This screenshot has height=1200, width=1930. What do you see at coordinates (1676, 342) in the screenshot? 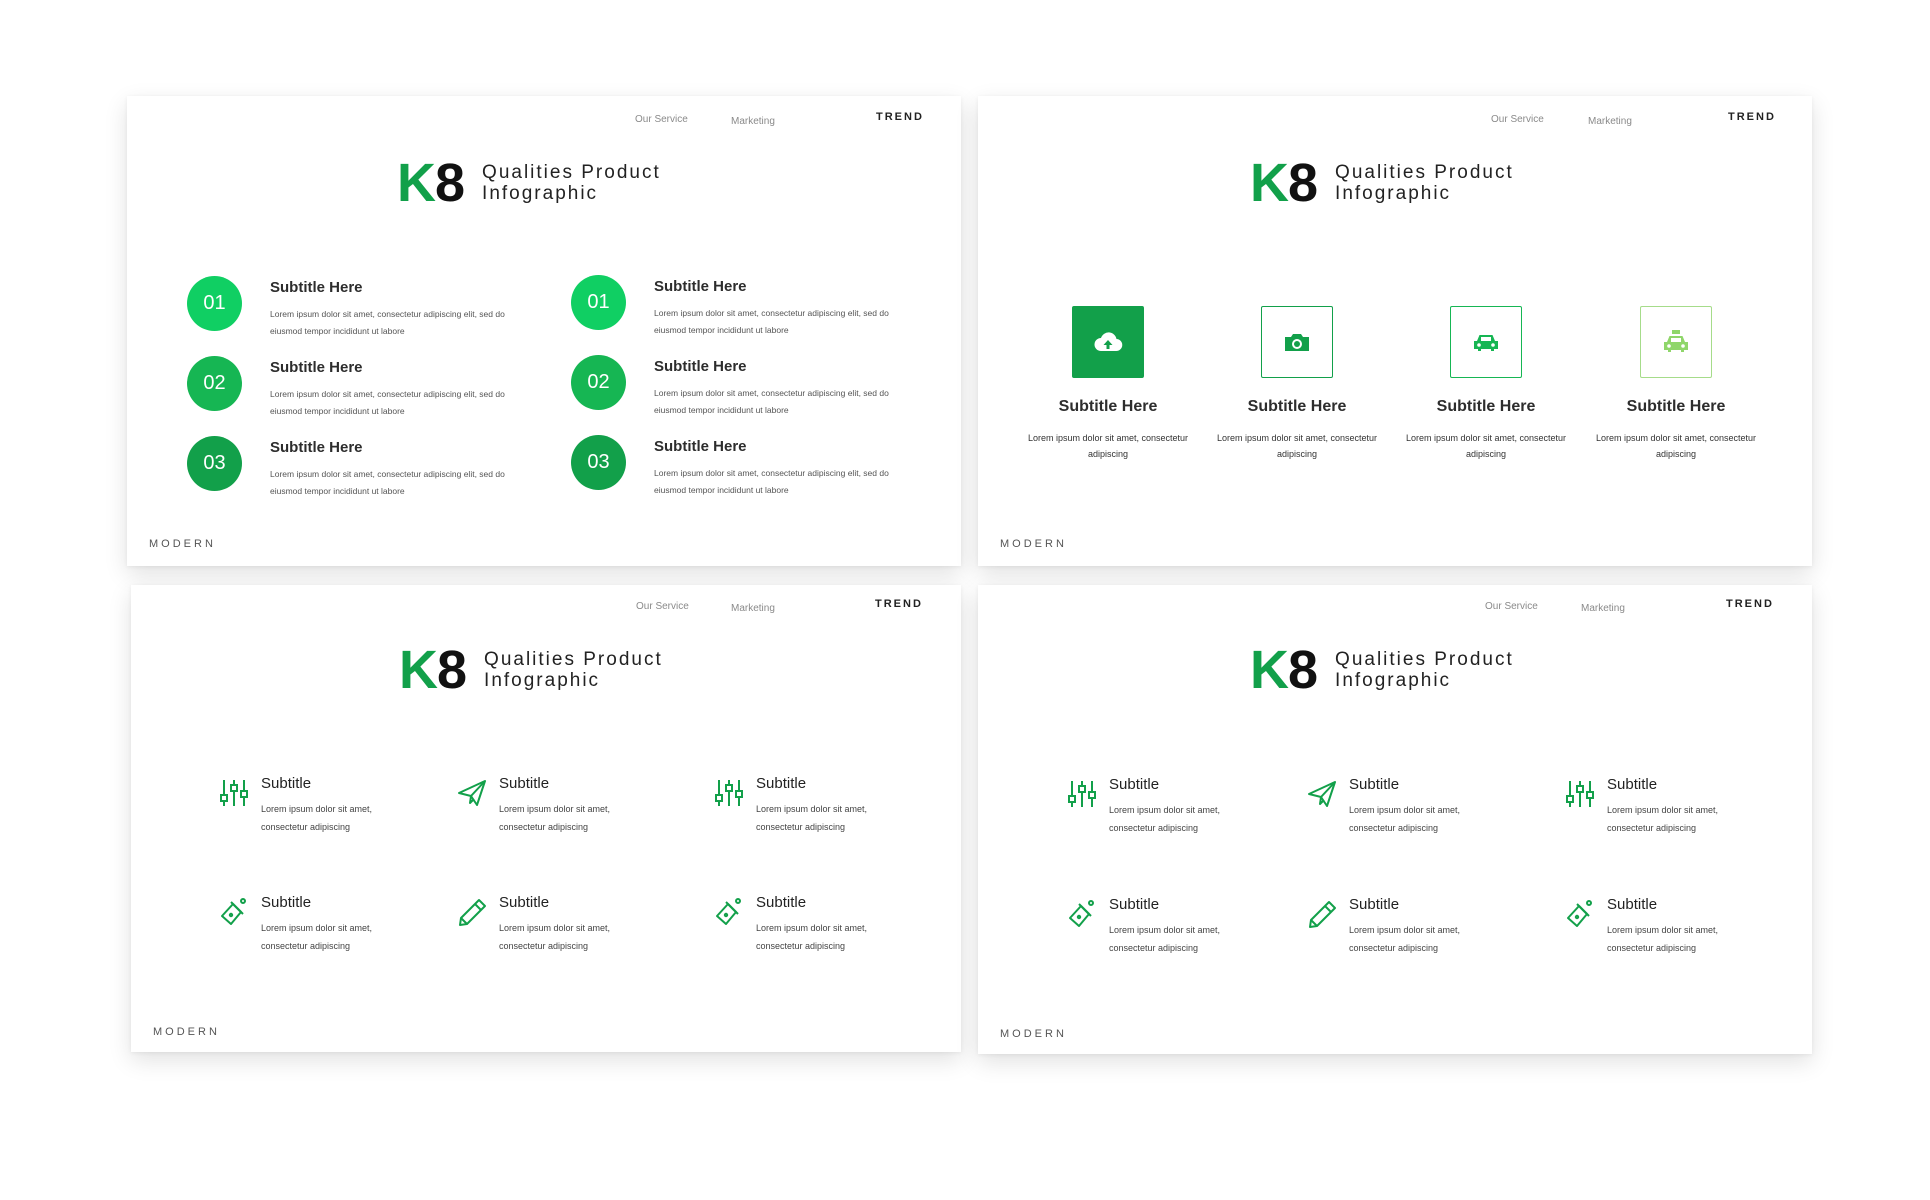
I see `taxi-icon` at bounding box center [1676, 342].